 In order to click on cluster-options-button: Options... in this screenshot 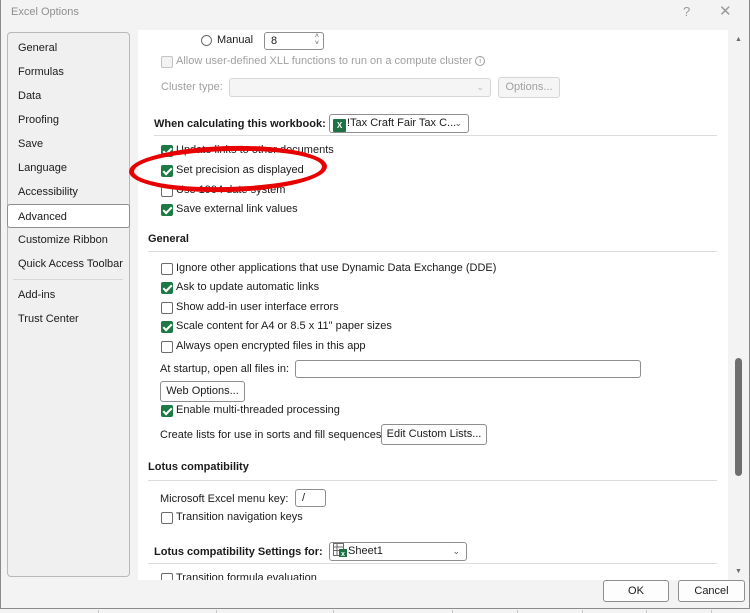, I will do `click(529, 87)`.